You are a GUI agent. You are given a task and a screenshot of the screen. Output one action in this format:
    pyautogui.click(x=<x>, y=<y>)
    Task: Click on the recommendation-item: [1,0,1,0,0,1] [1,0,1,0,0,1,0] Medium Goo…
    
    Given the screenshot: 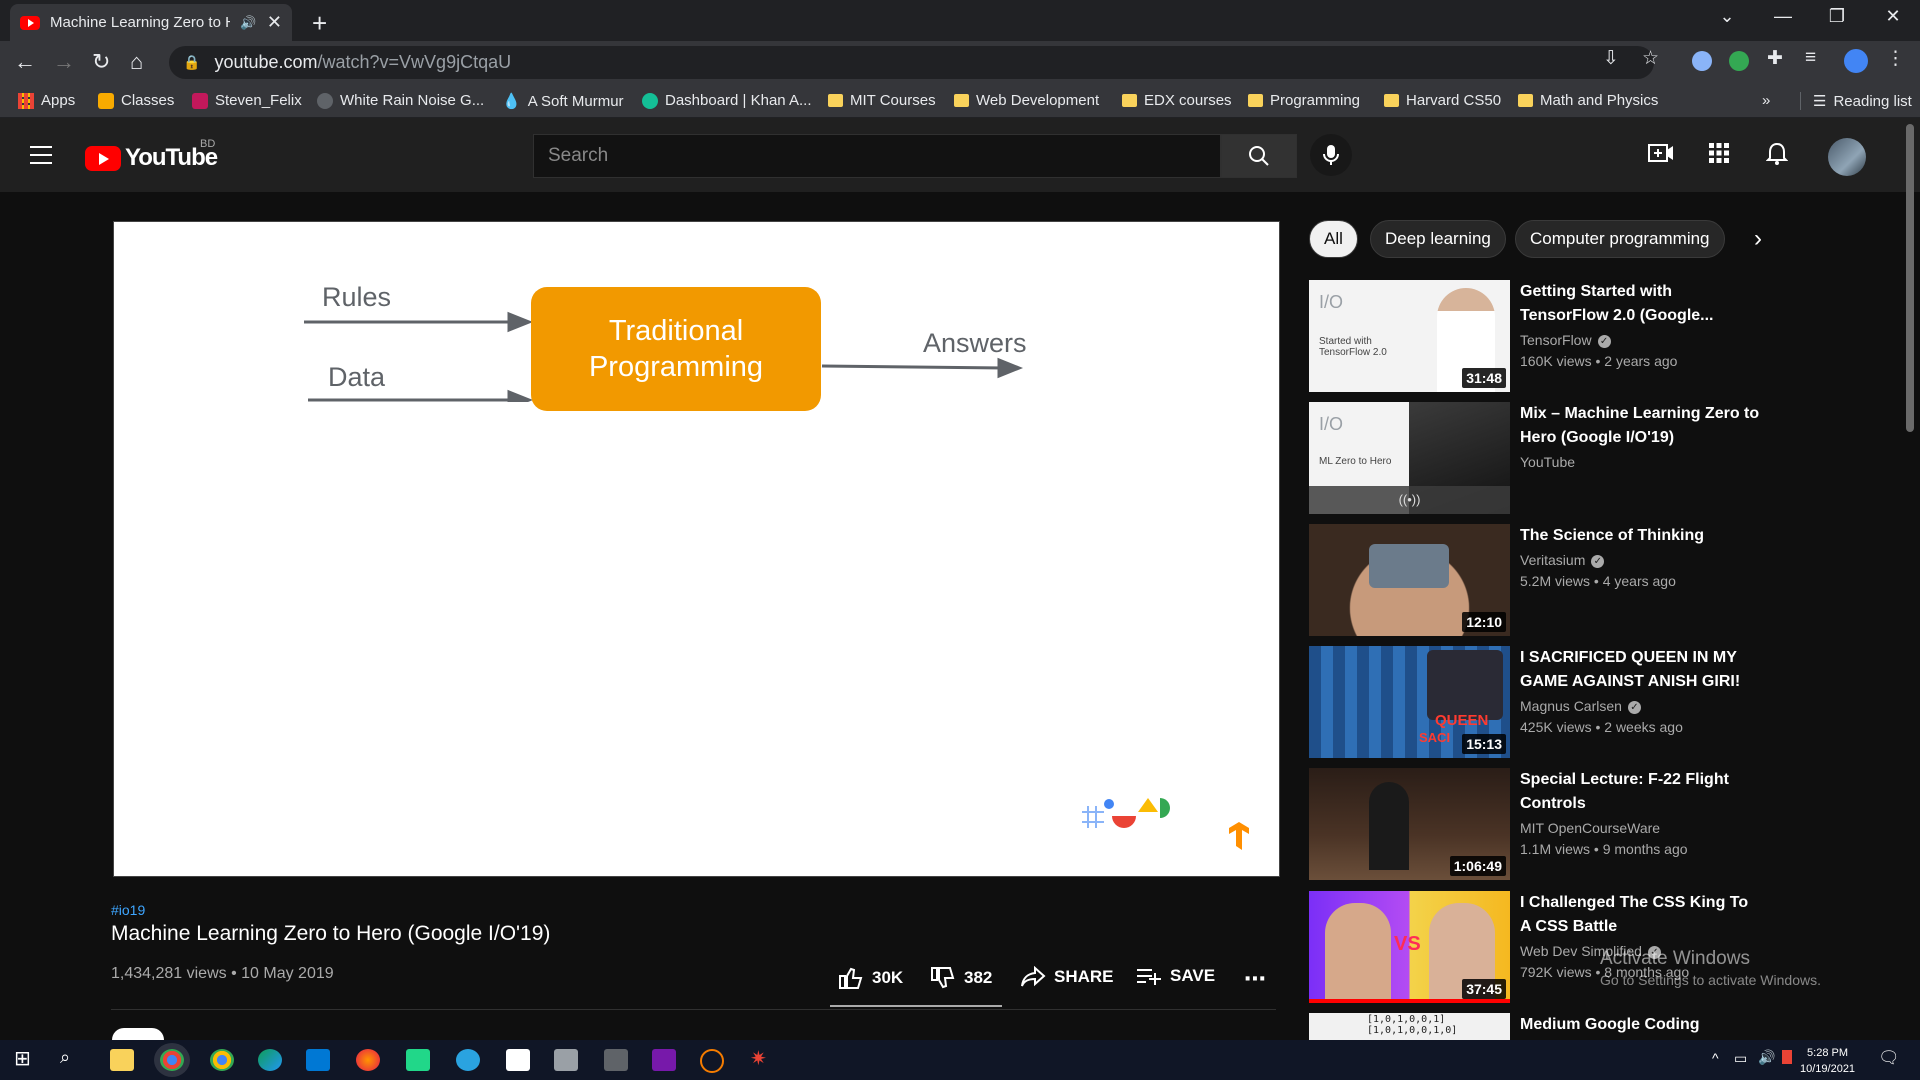 What is the action you would take?
    pyautogui.click(x=1539, y=1026)
    